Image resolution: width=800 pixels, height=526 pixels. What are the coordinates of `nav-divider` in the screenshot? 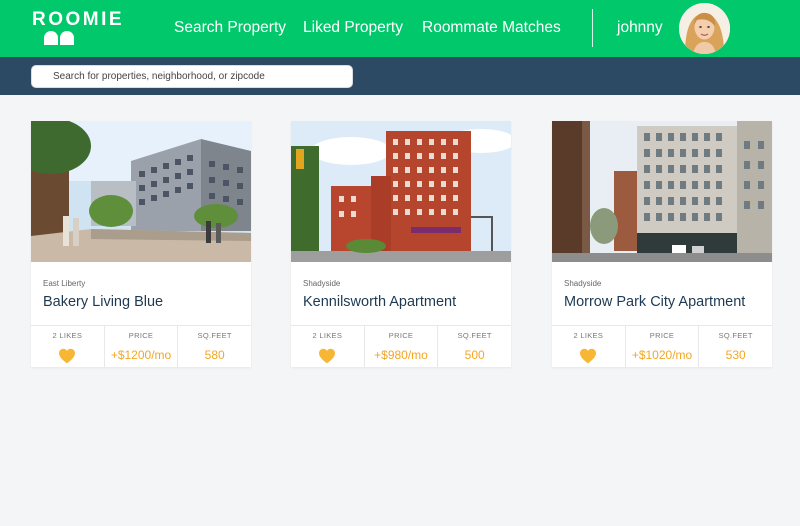 It's located at (592, 28).